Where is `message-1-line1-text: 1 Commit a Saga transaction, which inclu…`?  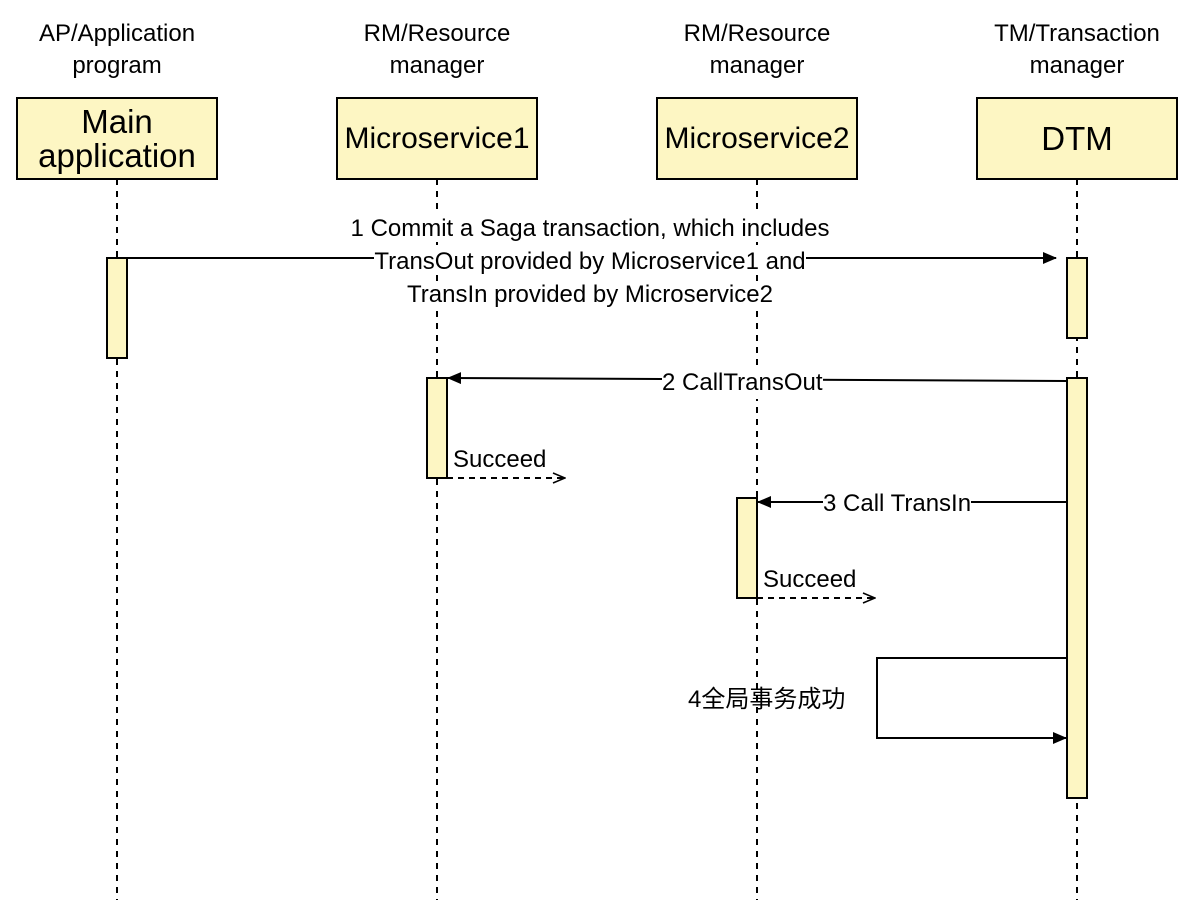 message-1-line1-text: 1 Commit a Saga transaction, which inclu… is located at coordinates (590, 228).